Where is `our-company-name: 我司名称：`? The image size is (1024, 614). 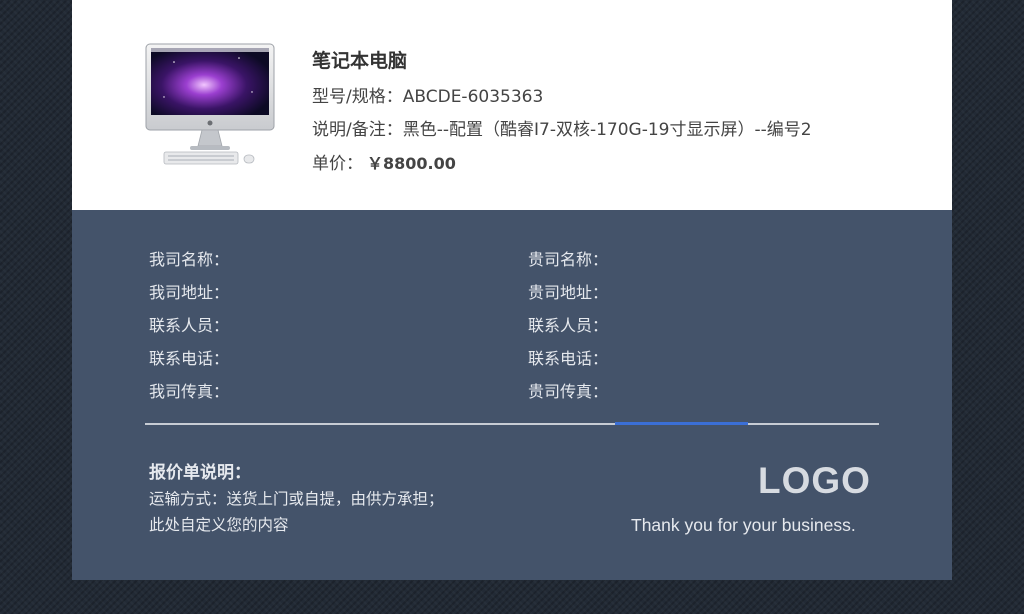 our-company-name: 我司名称： is located at coordinates (189, 259).